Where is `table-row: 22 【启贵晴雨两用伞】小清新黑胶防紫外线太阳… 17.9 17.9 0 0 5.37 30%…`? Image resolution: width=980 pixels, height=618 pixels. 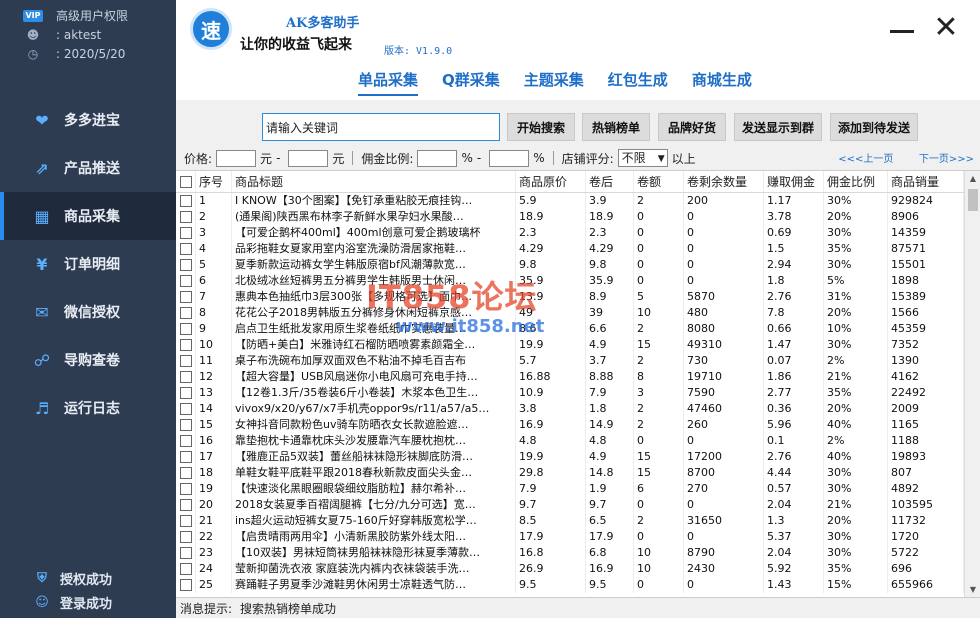 table-row: 22 【启贵晴雨两用伞】小清新黑胶防紫外线太阳… 17.9 17.9 0 0 5.37 30%… is located at coordinates (578, 537).